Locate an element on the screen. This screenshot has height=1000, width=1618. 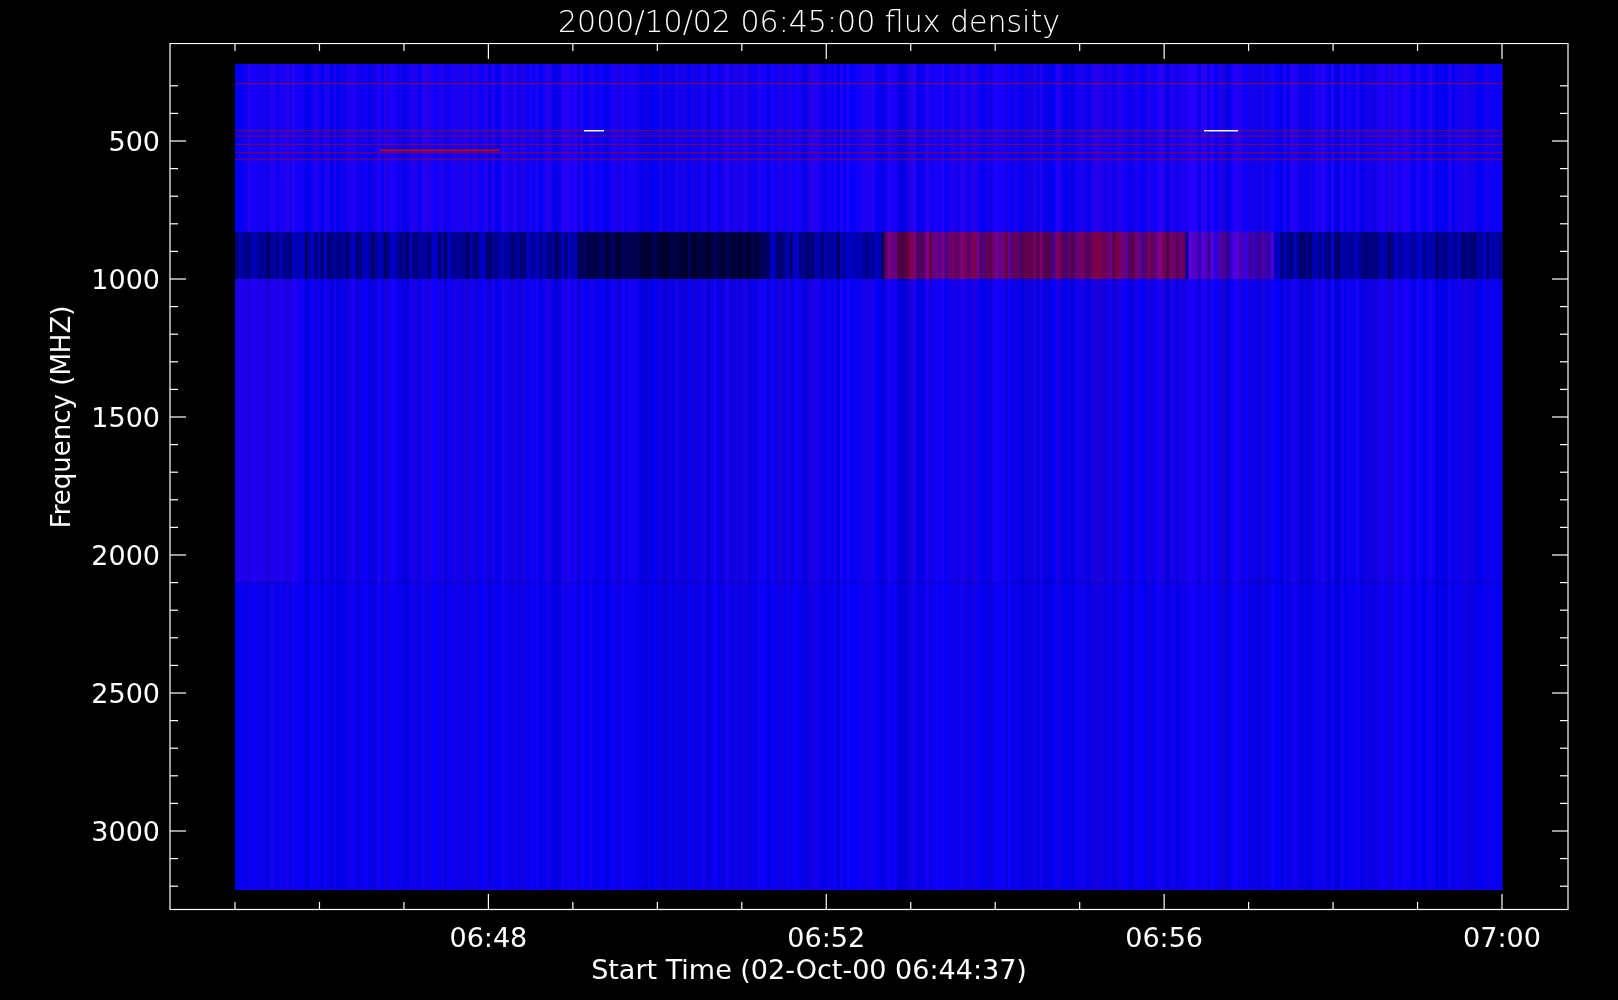
y-tick-label: 2000 is located at coordinates (125, 555).